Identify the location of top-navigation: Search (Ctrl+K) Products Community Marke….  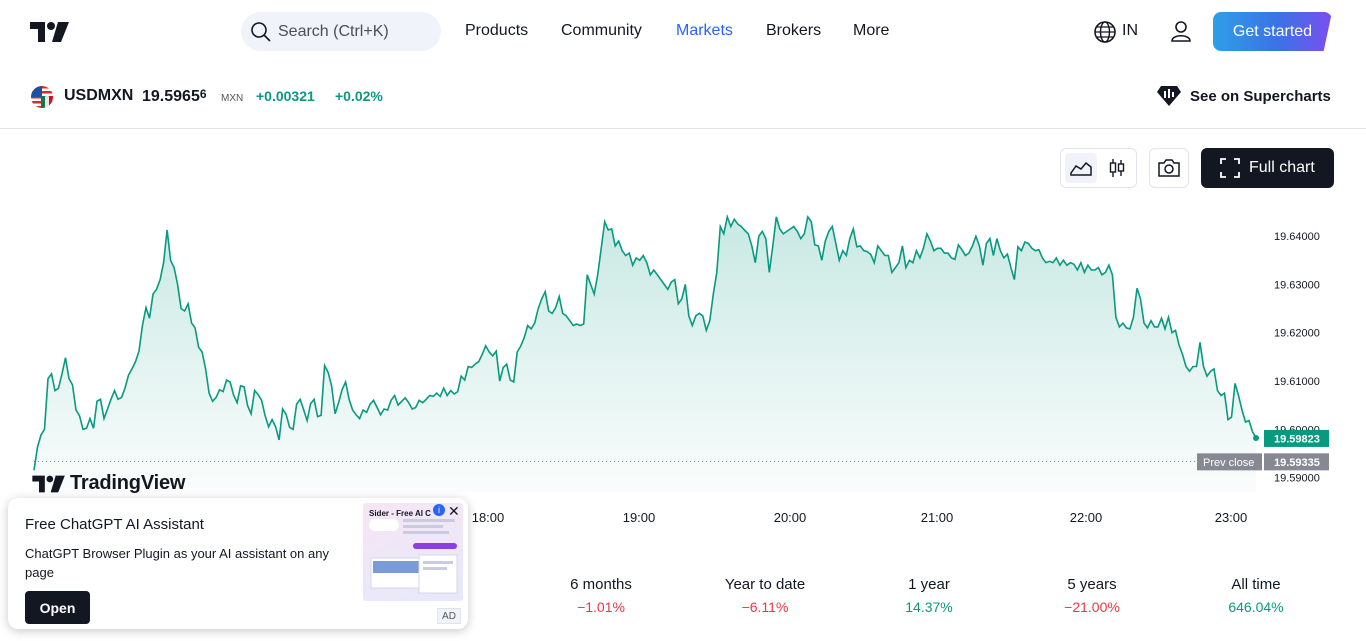
(683, 32).